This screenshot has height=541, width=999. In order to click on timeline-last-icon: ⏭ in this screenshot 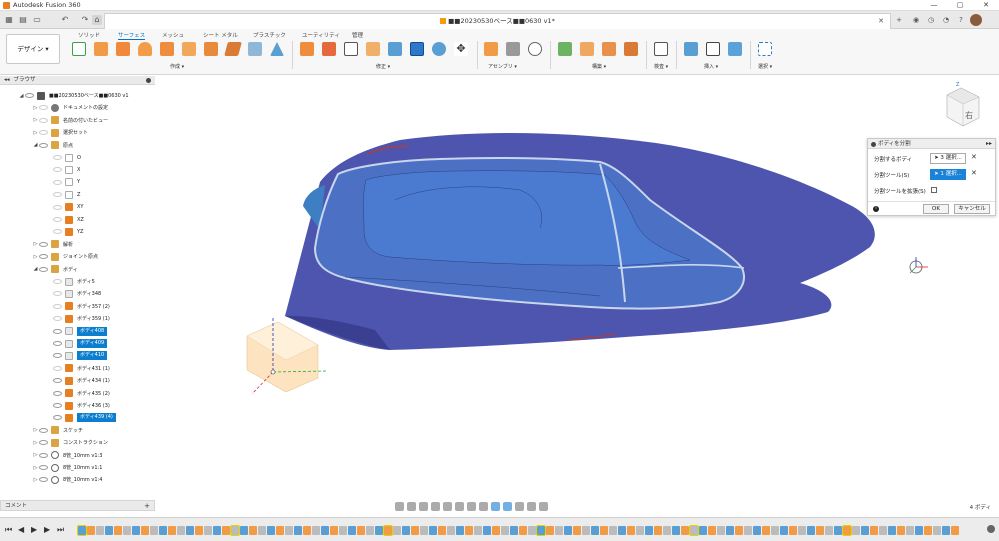, I will do `click(60, 530)`.